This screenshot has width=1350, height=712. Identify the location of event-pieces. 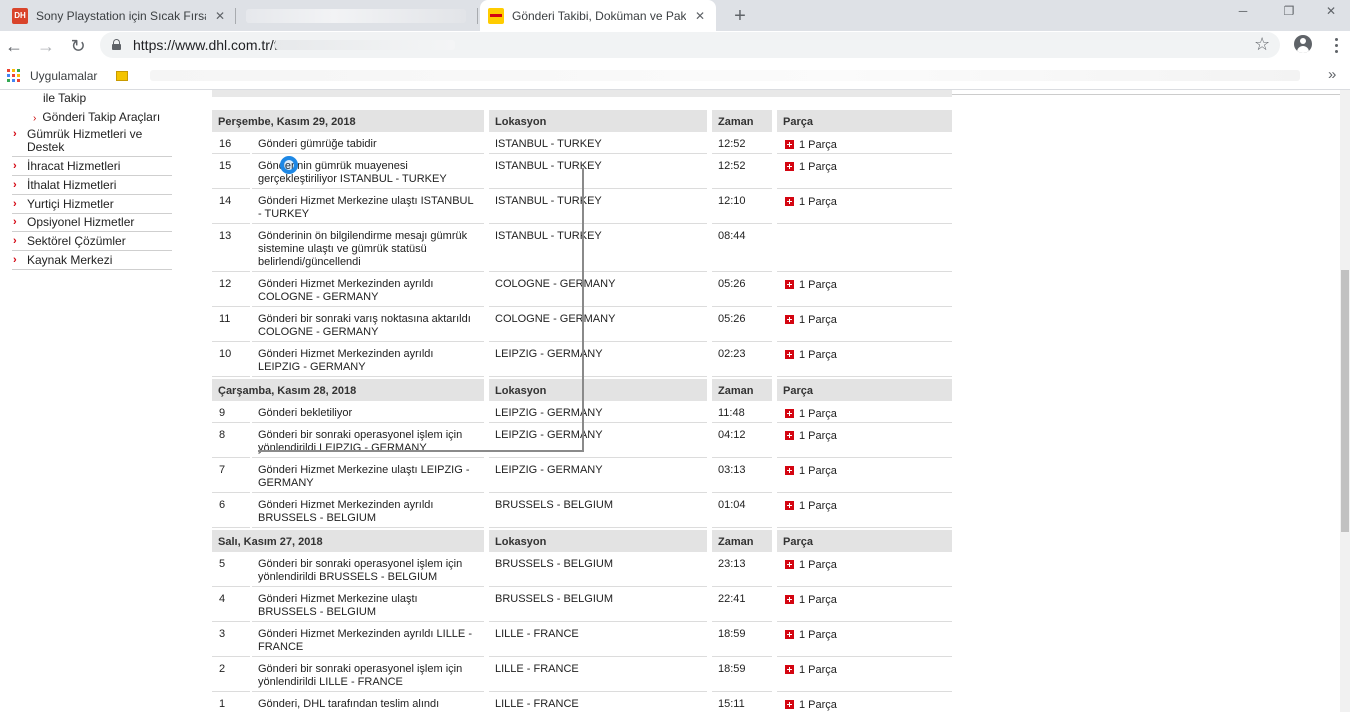
(864, 249).